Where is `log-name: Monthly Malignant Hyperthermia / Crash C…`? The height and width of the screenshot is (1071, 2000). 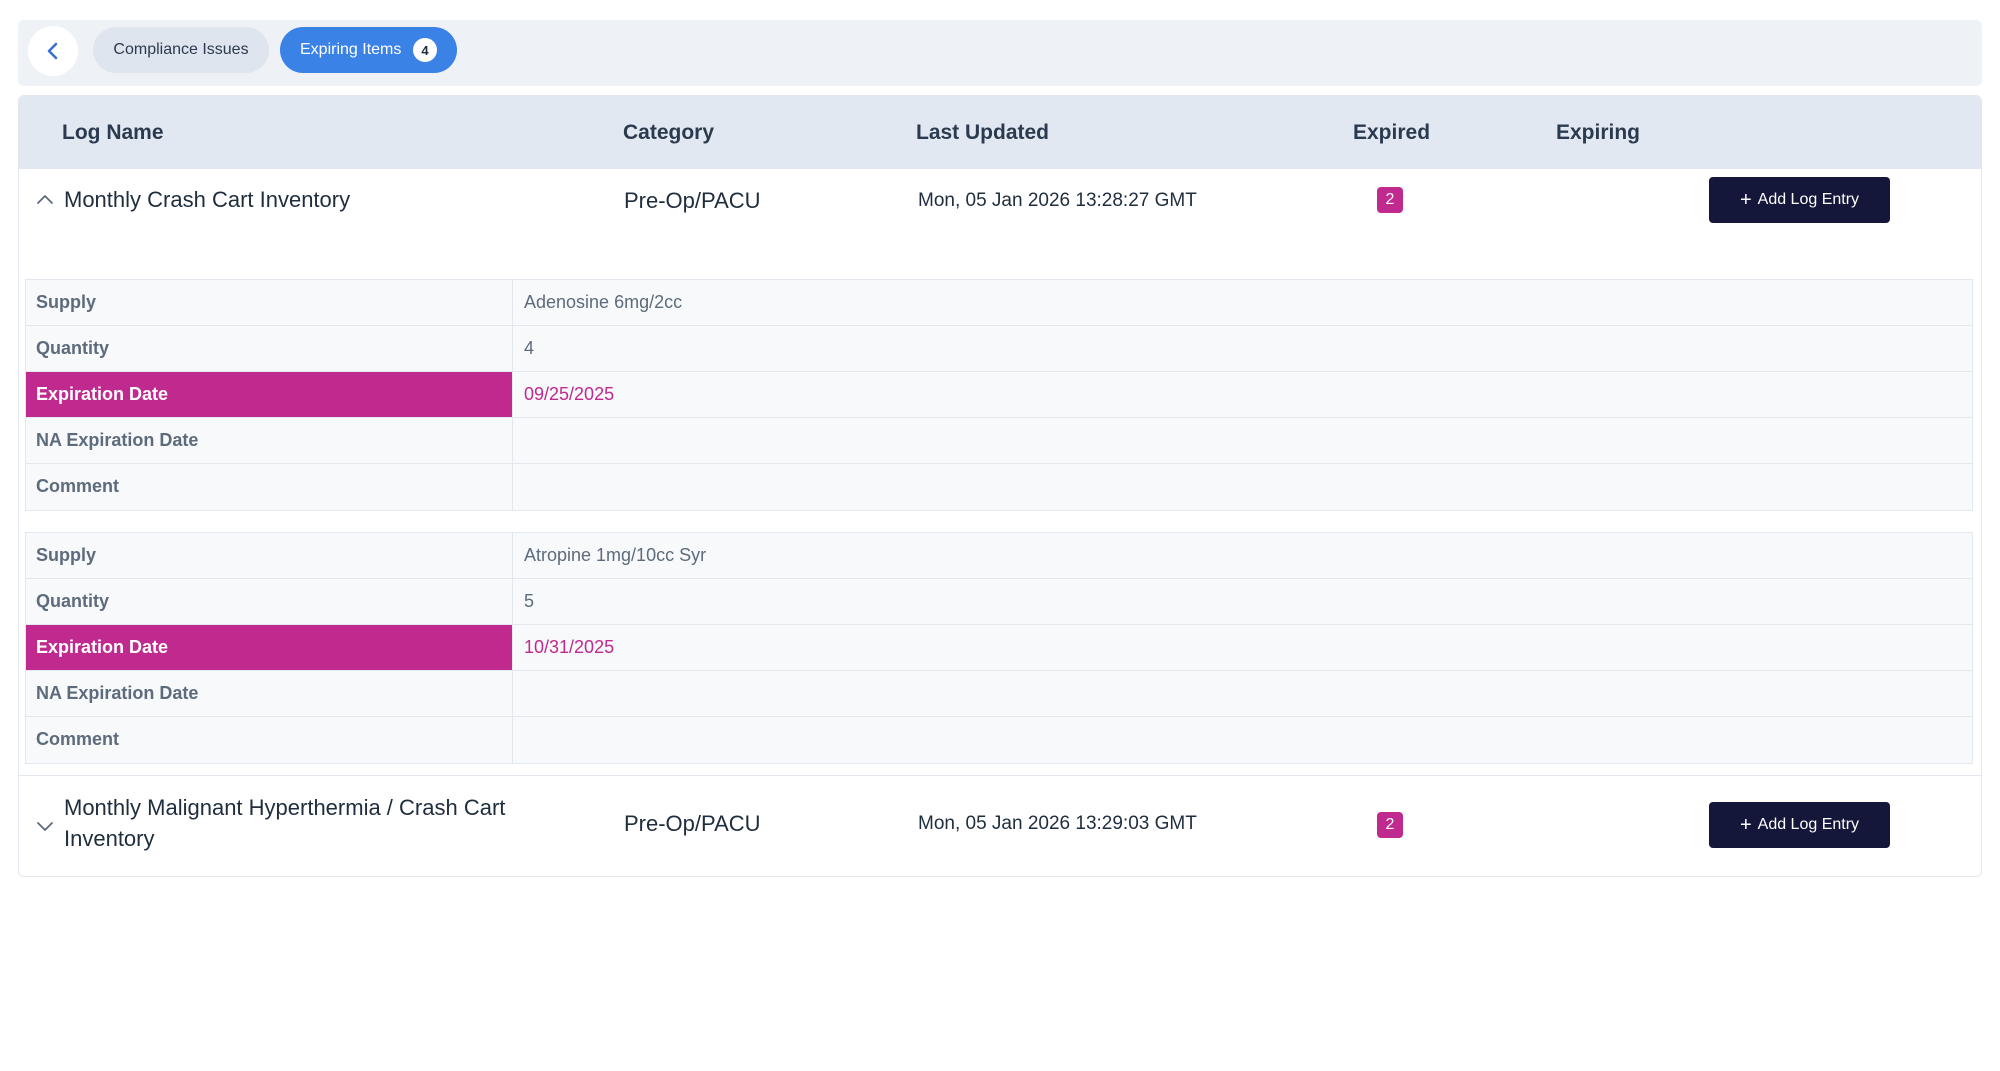
log-name: Monthly Malignant Hyperthermia / Crash C… is located at coordinates (284, 823).